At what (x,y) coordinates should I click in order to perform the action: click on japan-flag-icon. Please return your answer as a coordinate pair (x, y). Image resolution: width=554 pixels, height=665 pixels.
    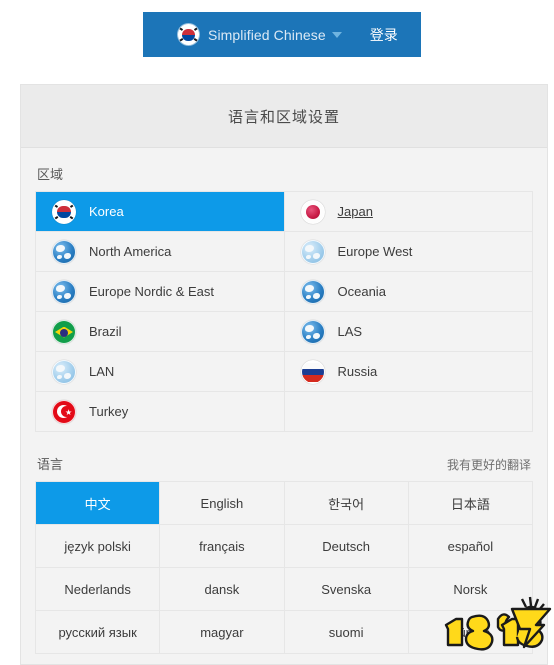
    Looking at the image, I should click on (312, 211).